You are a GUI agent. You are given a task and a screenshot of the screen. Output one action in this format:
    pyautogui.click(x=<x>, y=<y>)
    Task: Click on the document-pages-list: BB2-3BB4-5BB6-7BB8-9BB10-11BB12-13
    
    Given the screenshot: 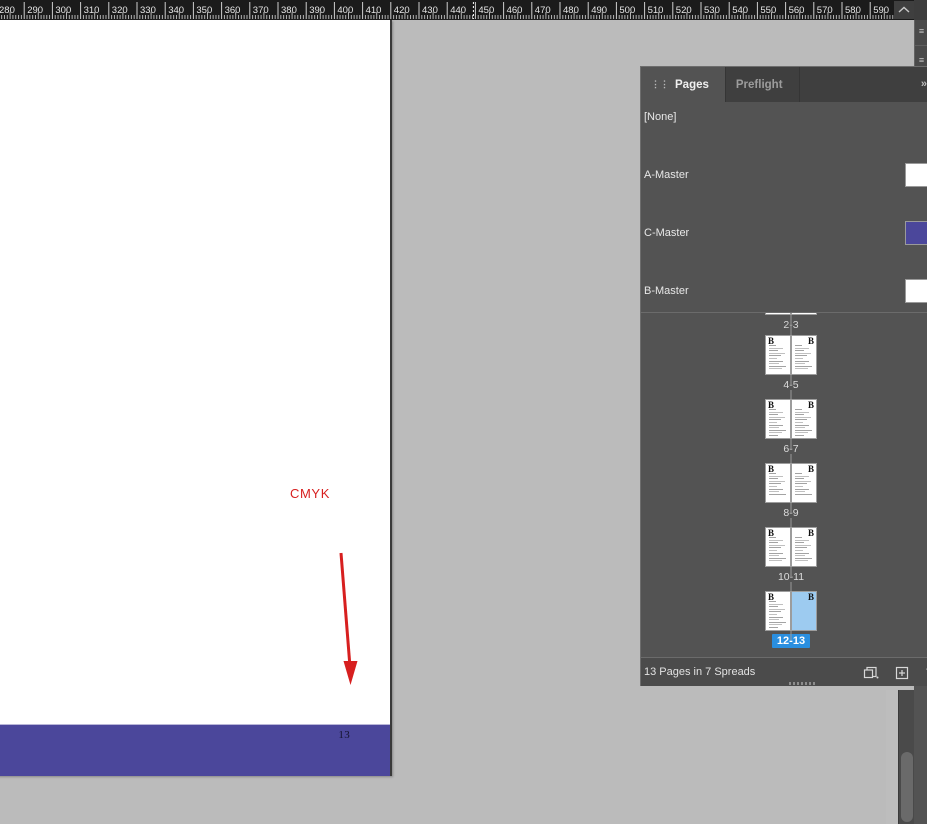 What is the action you would take?
    pyautogui.click(x=784, y=482)
    